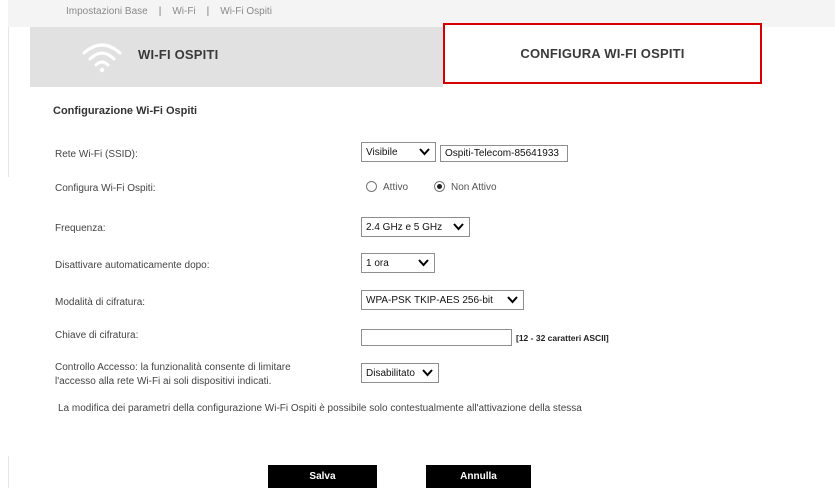  Describe the element at coordinates (183, 11) in the screenshot. I see `breadcrumb-wifi: Wi-Fi` at that location.